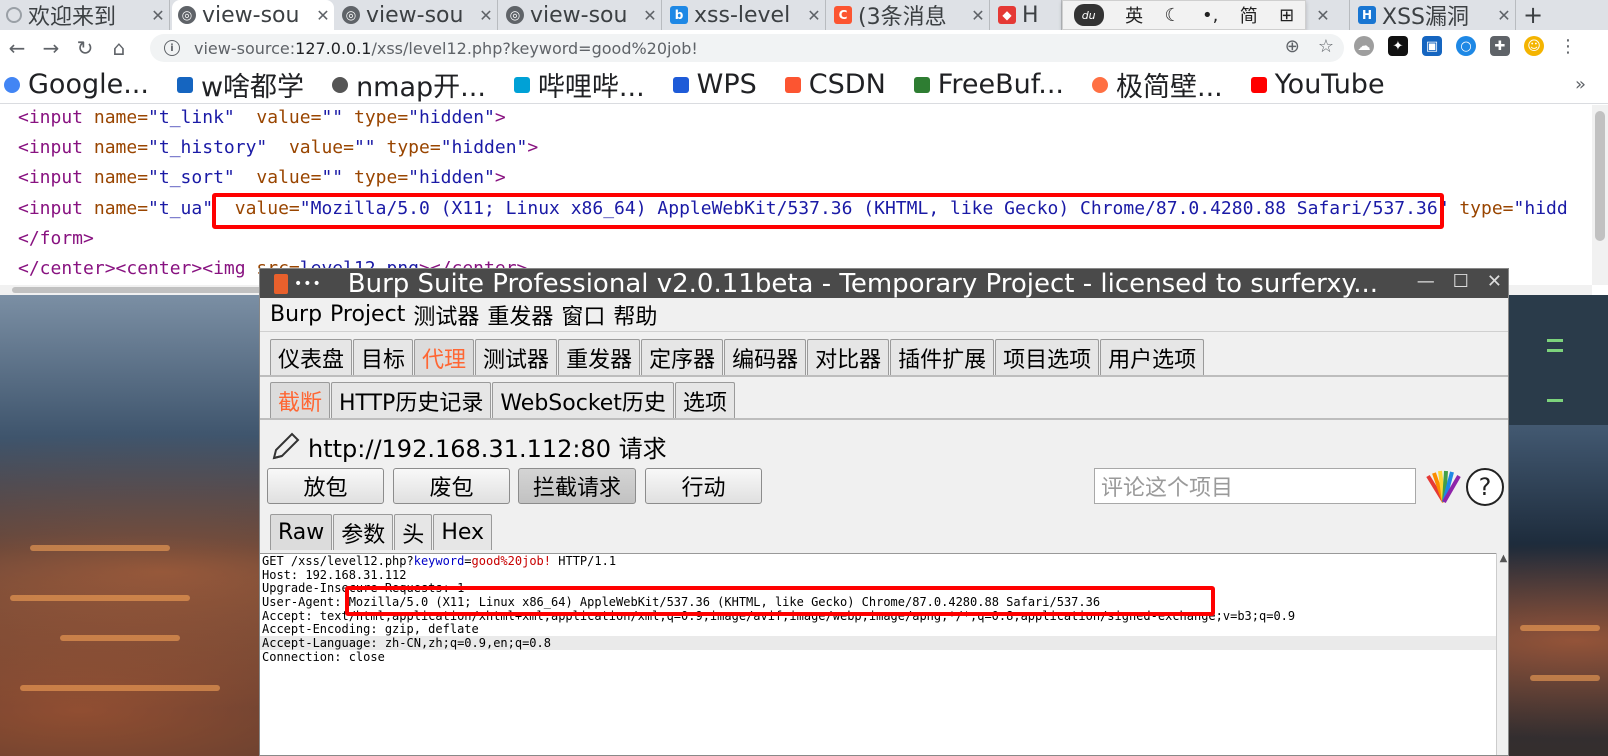  What do you see at coordinates (534, 48) in the screenshot?
I see `url-path: /xss/level12.php?keyword=good%20job!` at bounding box center [534, 48].